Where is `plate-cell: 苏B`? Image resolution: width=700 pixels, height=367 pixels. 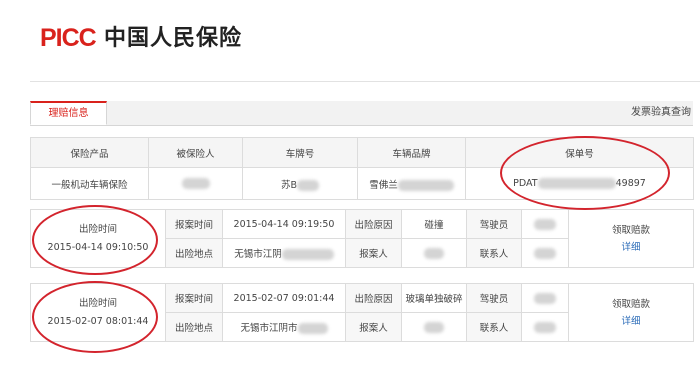 plate-cell: 苏B is located at coordinates (300, 183).